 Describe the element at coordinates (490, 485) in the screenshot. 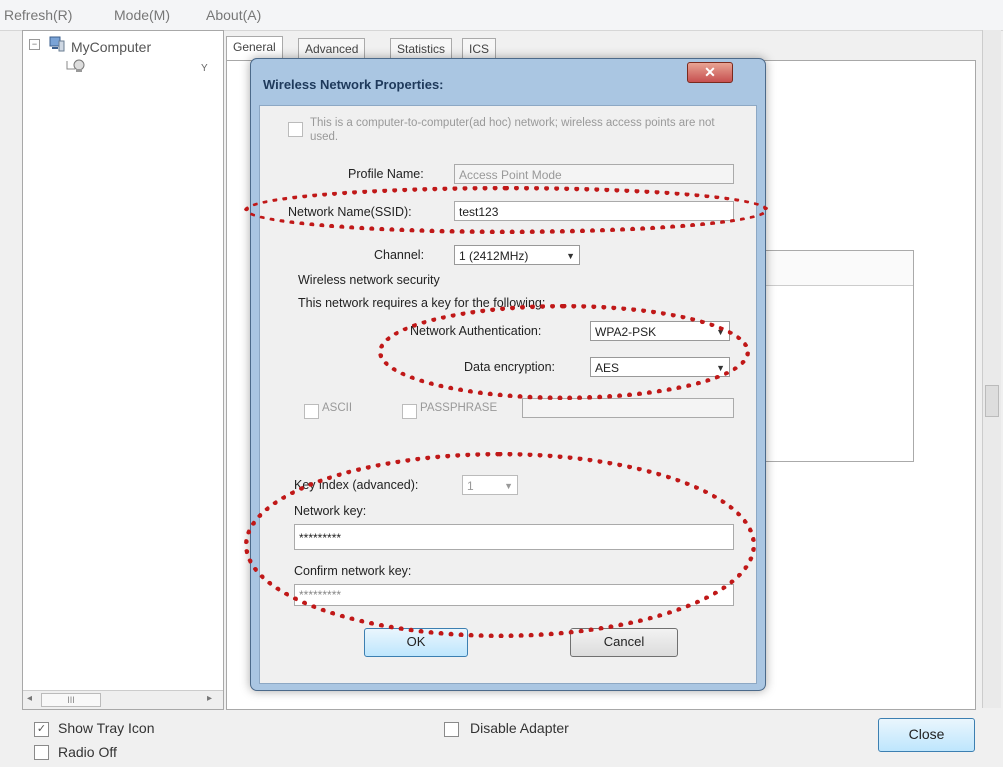

I see `key-index-select: 1 ▼` at that location.